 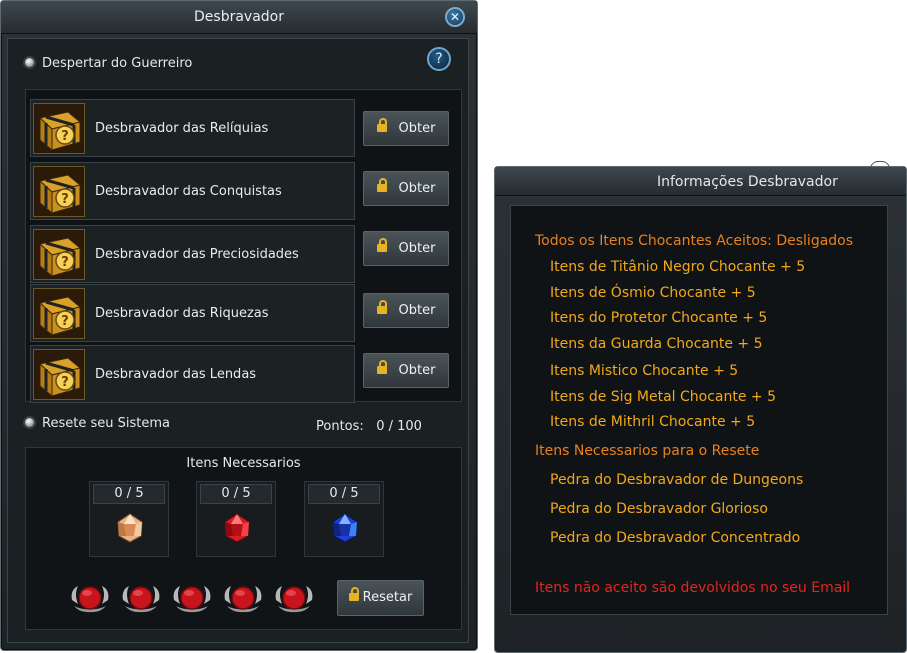 What do you see at coordinates (656, 344) in the screenshot?
I see `accepted-item: Itens da Guarda Chocante + 5` at bounding box center [656, 344].